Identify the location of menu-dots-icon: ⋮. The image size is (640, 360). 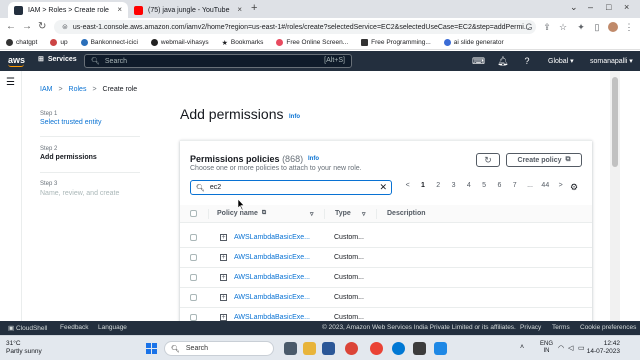
(629, 27).